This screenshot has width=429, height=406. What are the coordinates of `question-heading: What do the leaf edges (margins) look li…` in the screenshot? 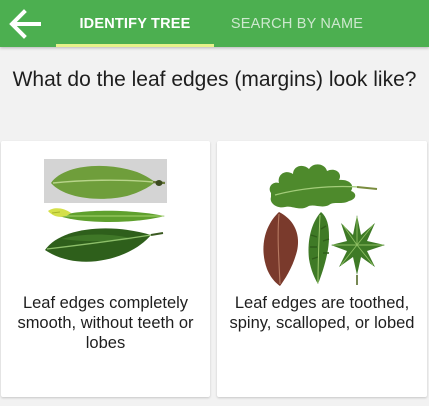 It's located at (214, 79).